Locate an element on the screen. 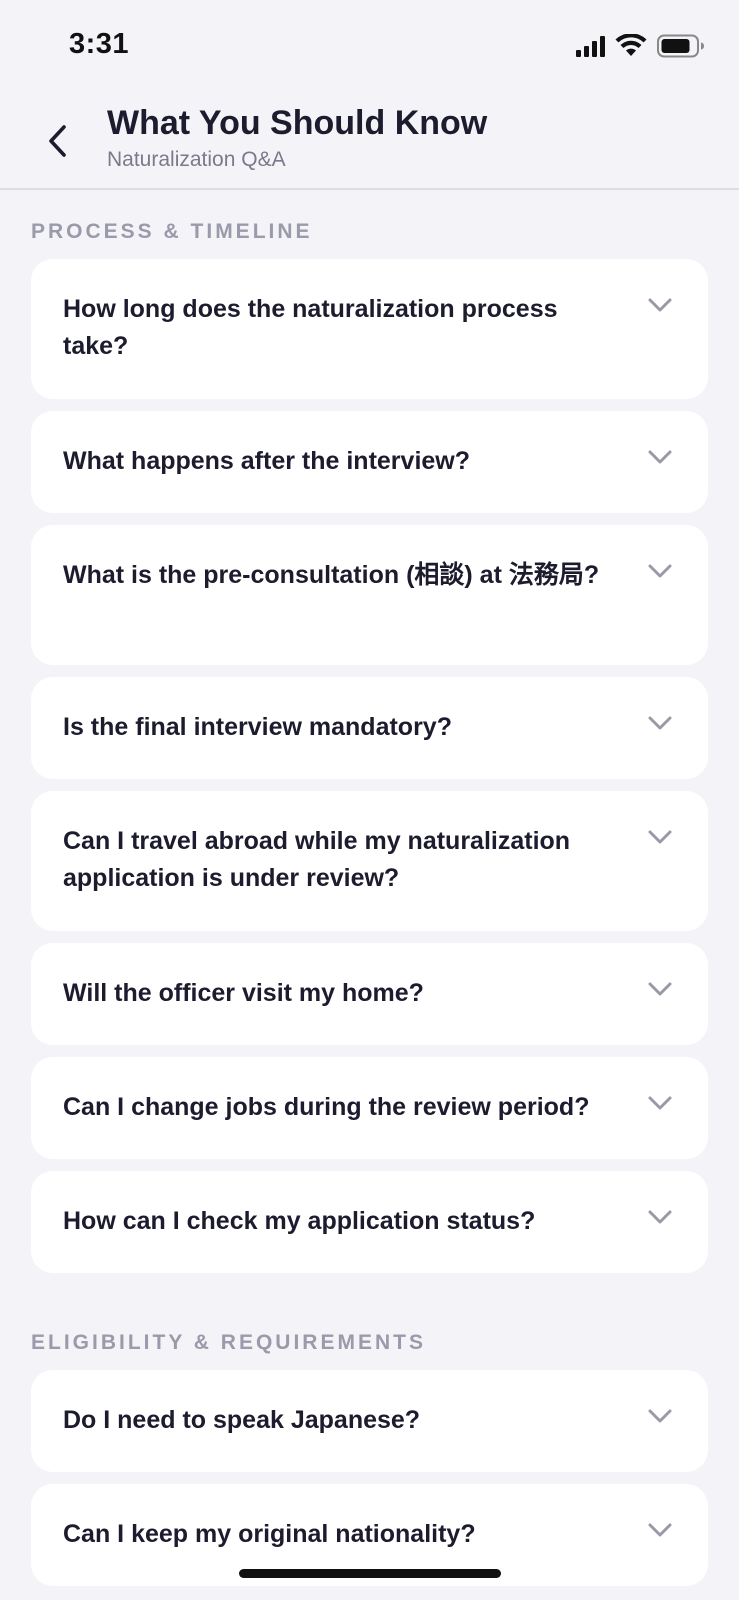 Image resolution: width=739 pixels, height=1600 pixels. faq-question: What happens after the interview? is located at coordinates (267, 461).